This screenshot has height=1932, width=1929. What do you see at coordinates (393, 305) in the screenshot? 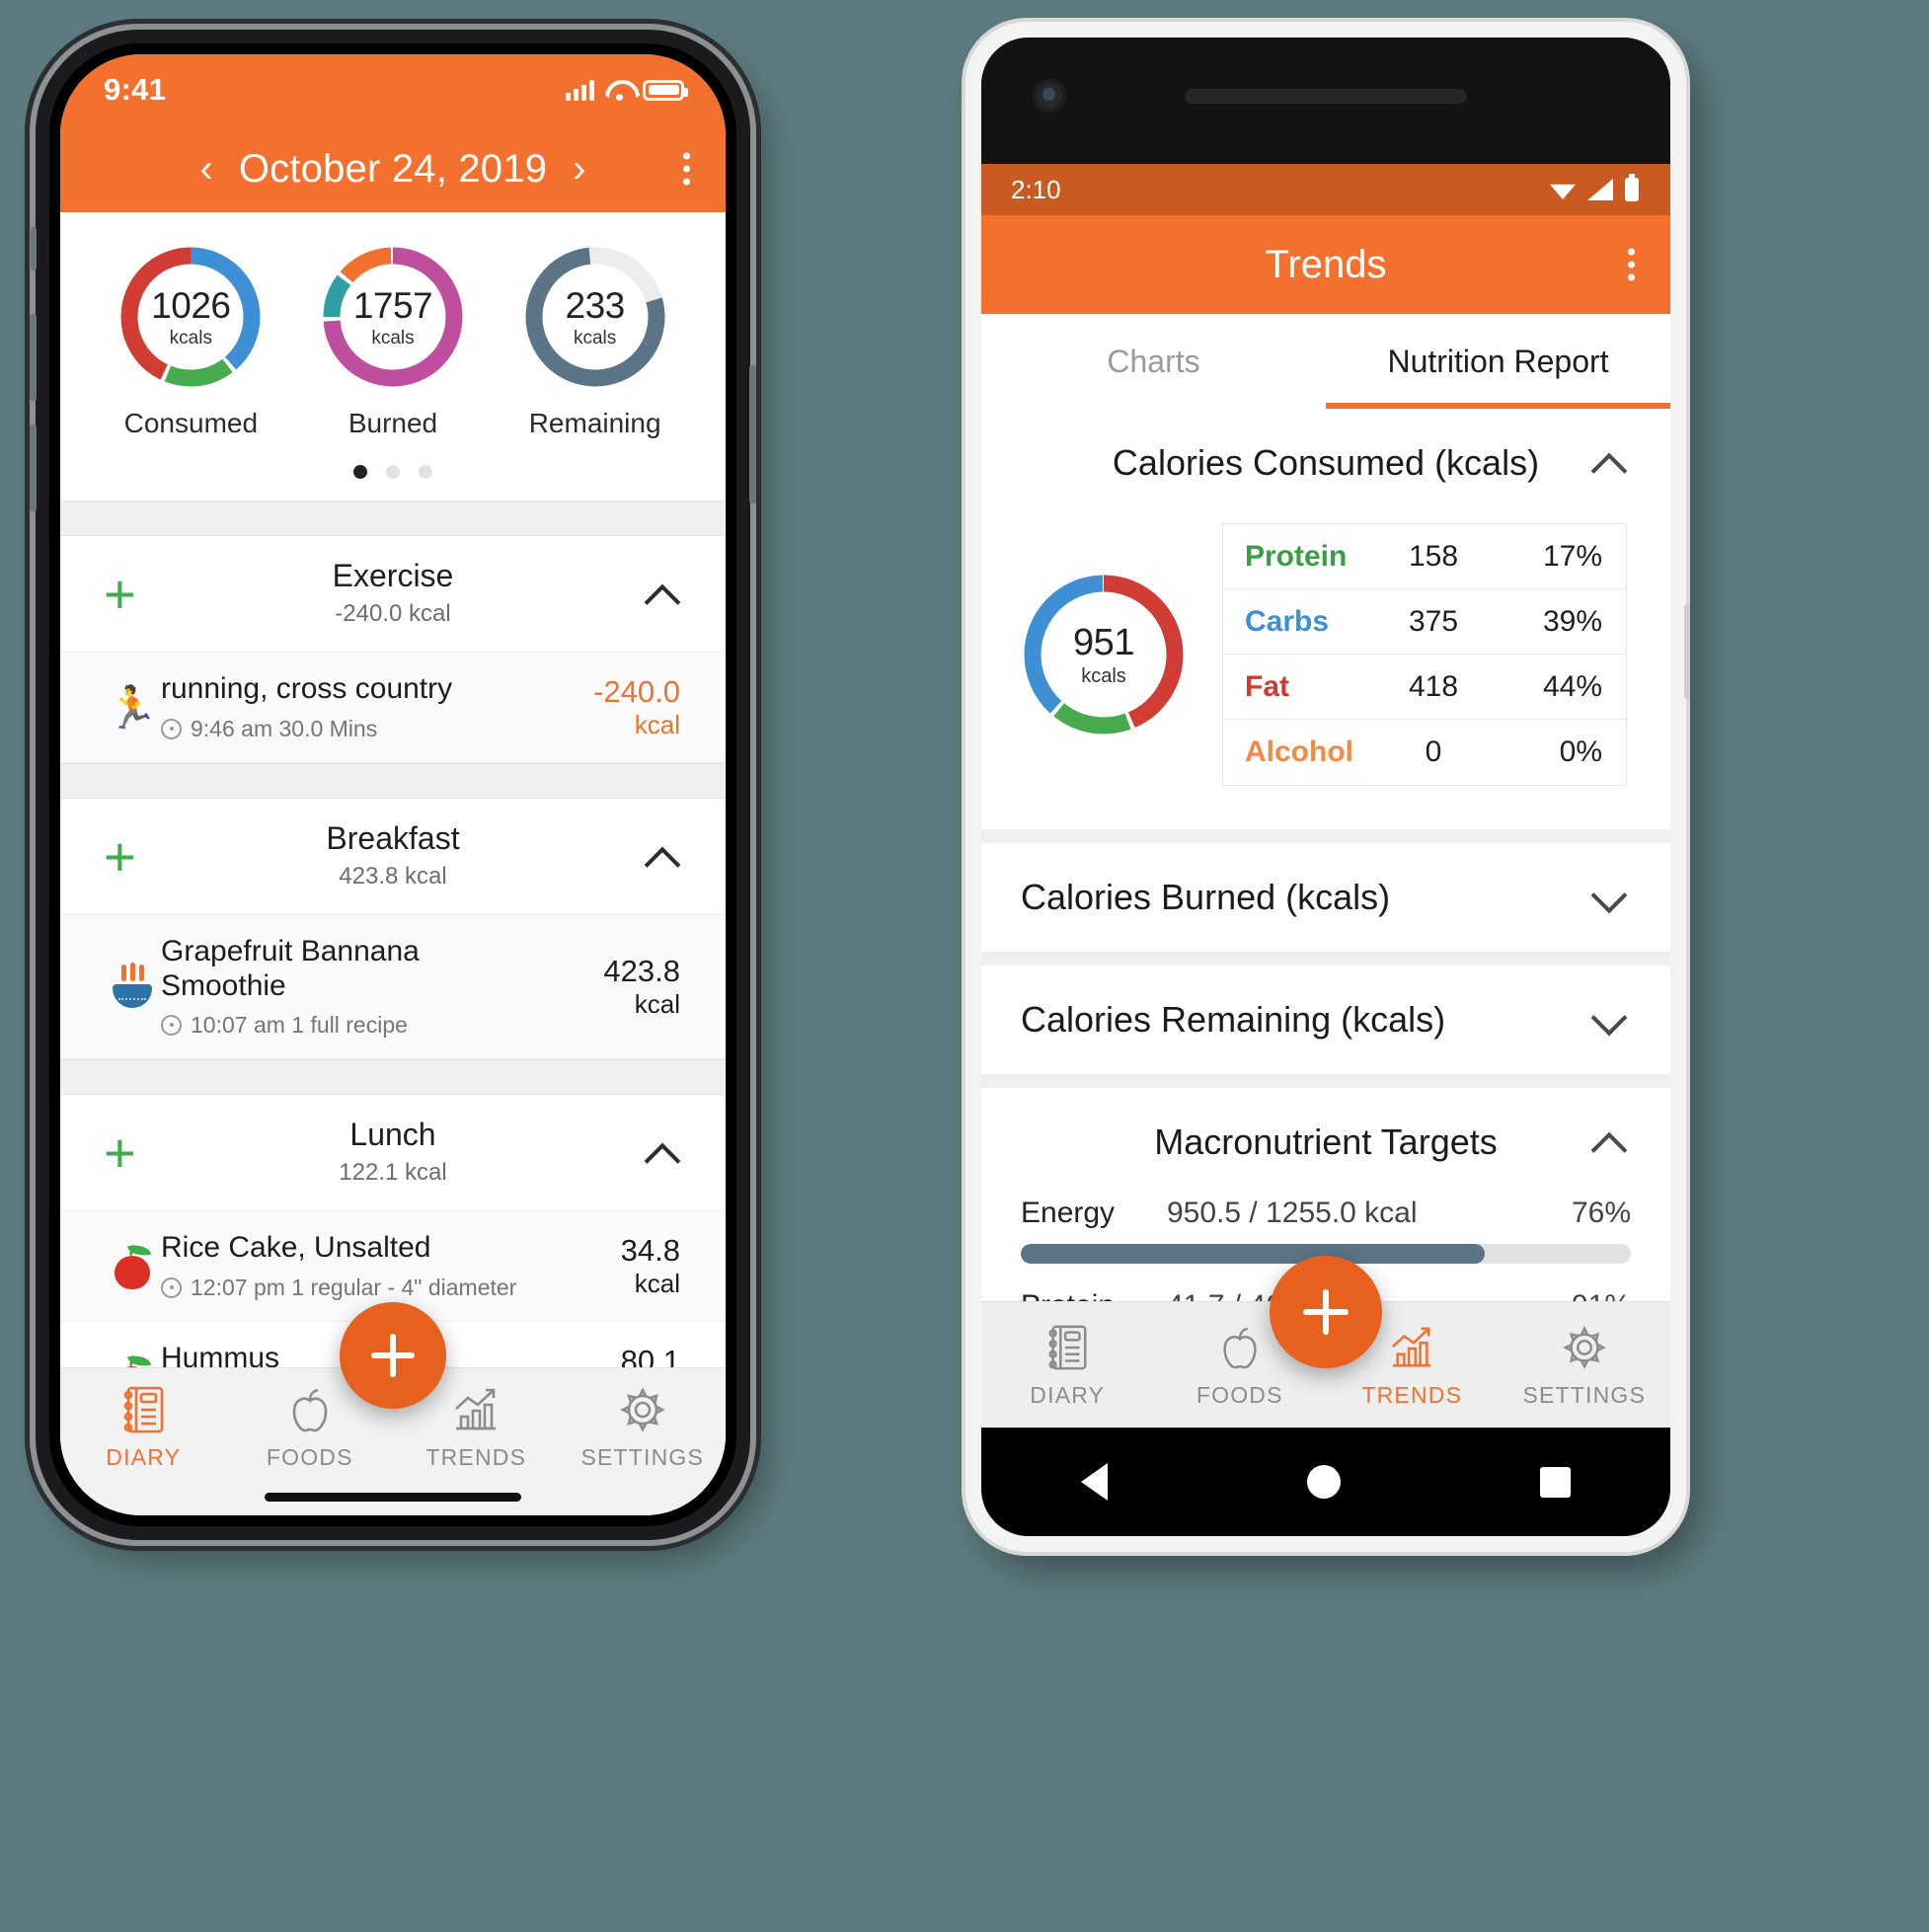
I see `ring-value: 1757` at bounding box center [393, 305].